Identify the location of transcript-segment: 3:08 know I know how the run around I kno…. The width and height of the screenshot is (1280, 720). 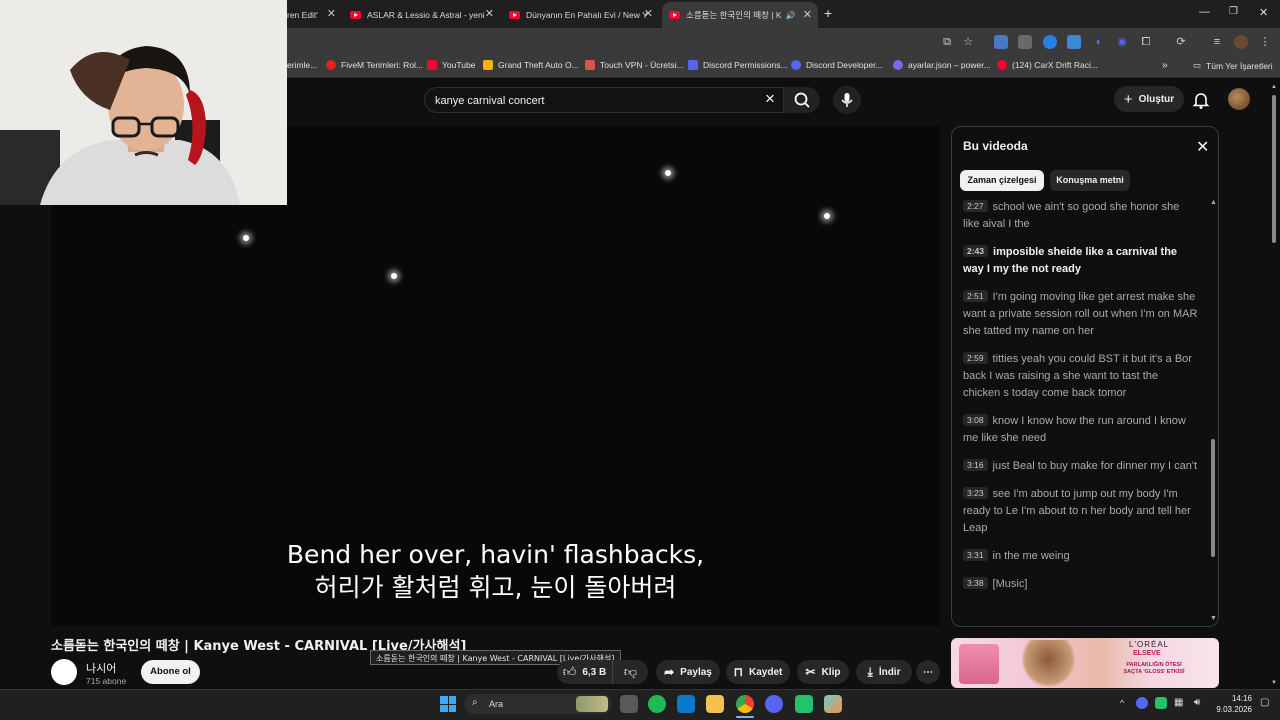
(1080, 430).